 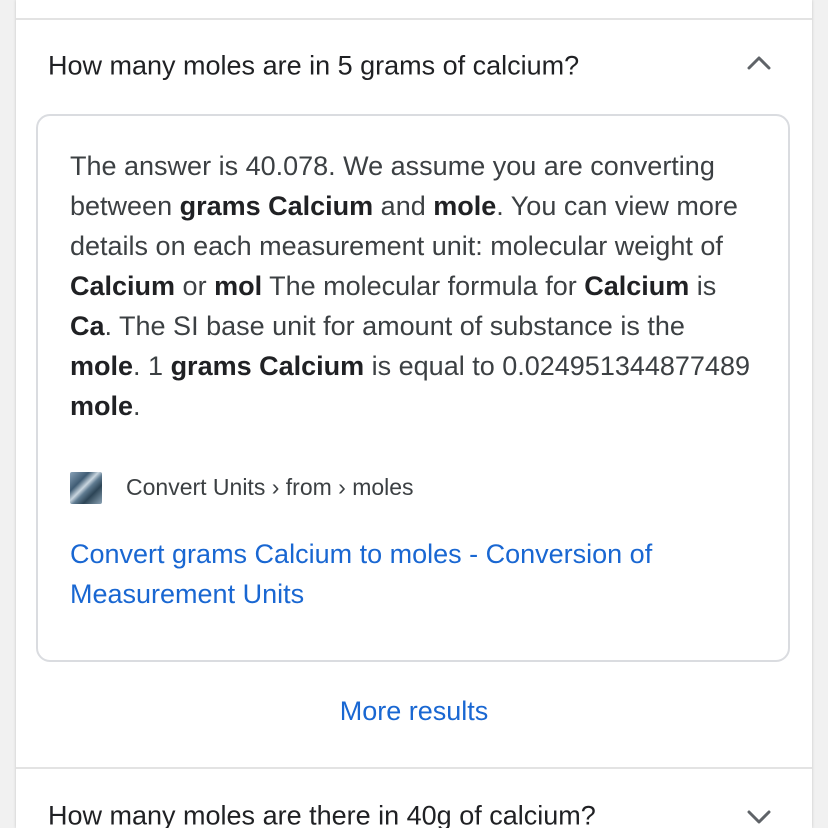 What do you see at coordinates (270, 487) in the screenshot?
I see `source-breadcrumb: Convert Units › from › moles` at bounding box center [270, 487].